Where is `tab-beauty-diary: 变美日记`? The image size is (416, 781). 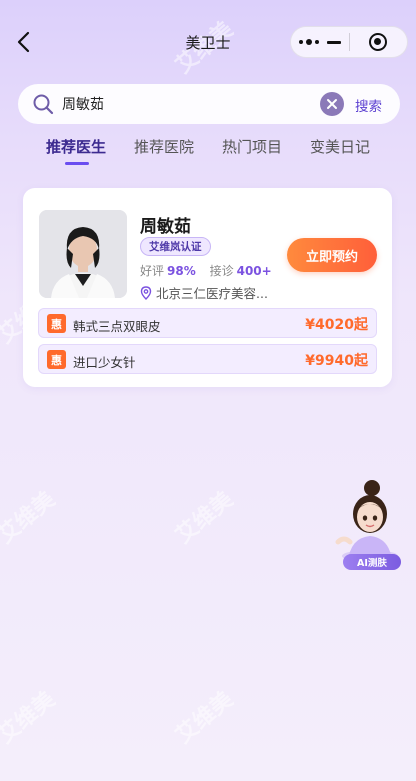 tab-beauty-diary: 变美日记 is located at coordinates (340, 146).